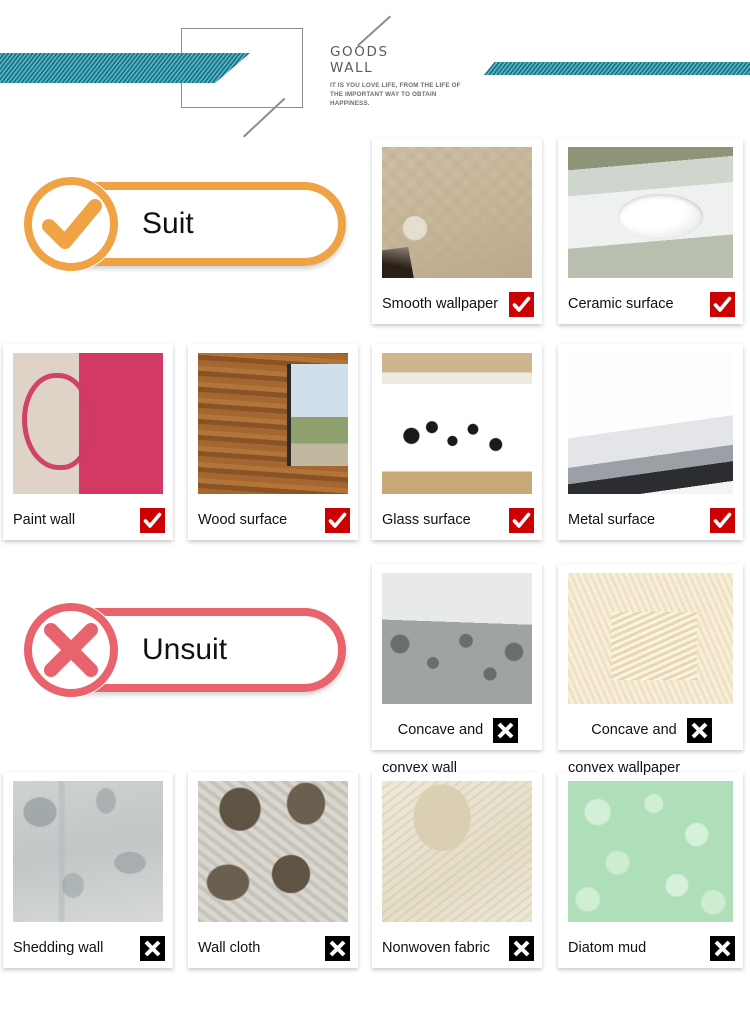  What do you see at coordinates (419, 768) in the screenshot?
I see `card-label-line2: convex wall` at bounding box center [419, 768].